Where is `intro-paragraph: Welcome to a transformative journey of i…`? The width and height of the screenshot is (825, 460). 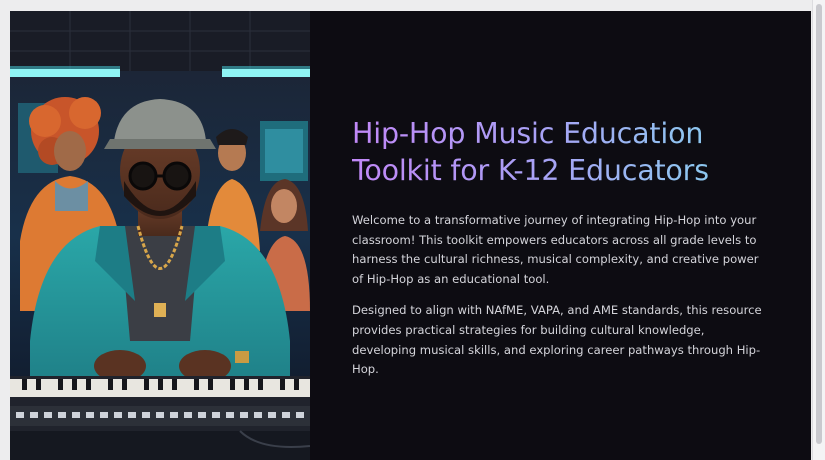
intro-paragraph: Welcome to a transformative journey of i… is located at coordinates (555, 249).